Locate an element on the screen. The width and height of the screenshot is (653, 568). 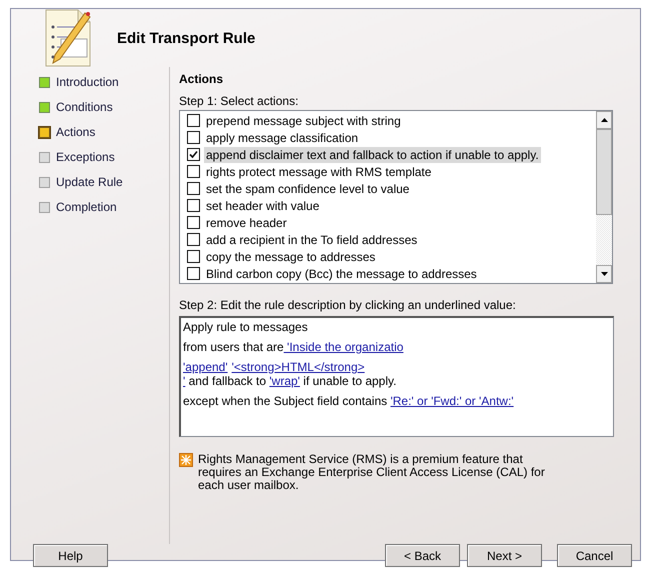
wizard-step: Completion is located at coordinates (86, 207).